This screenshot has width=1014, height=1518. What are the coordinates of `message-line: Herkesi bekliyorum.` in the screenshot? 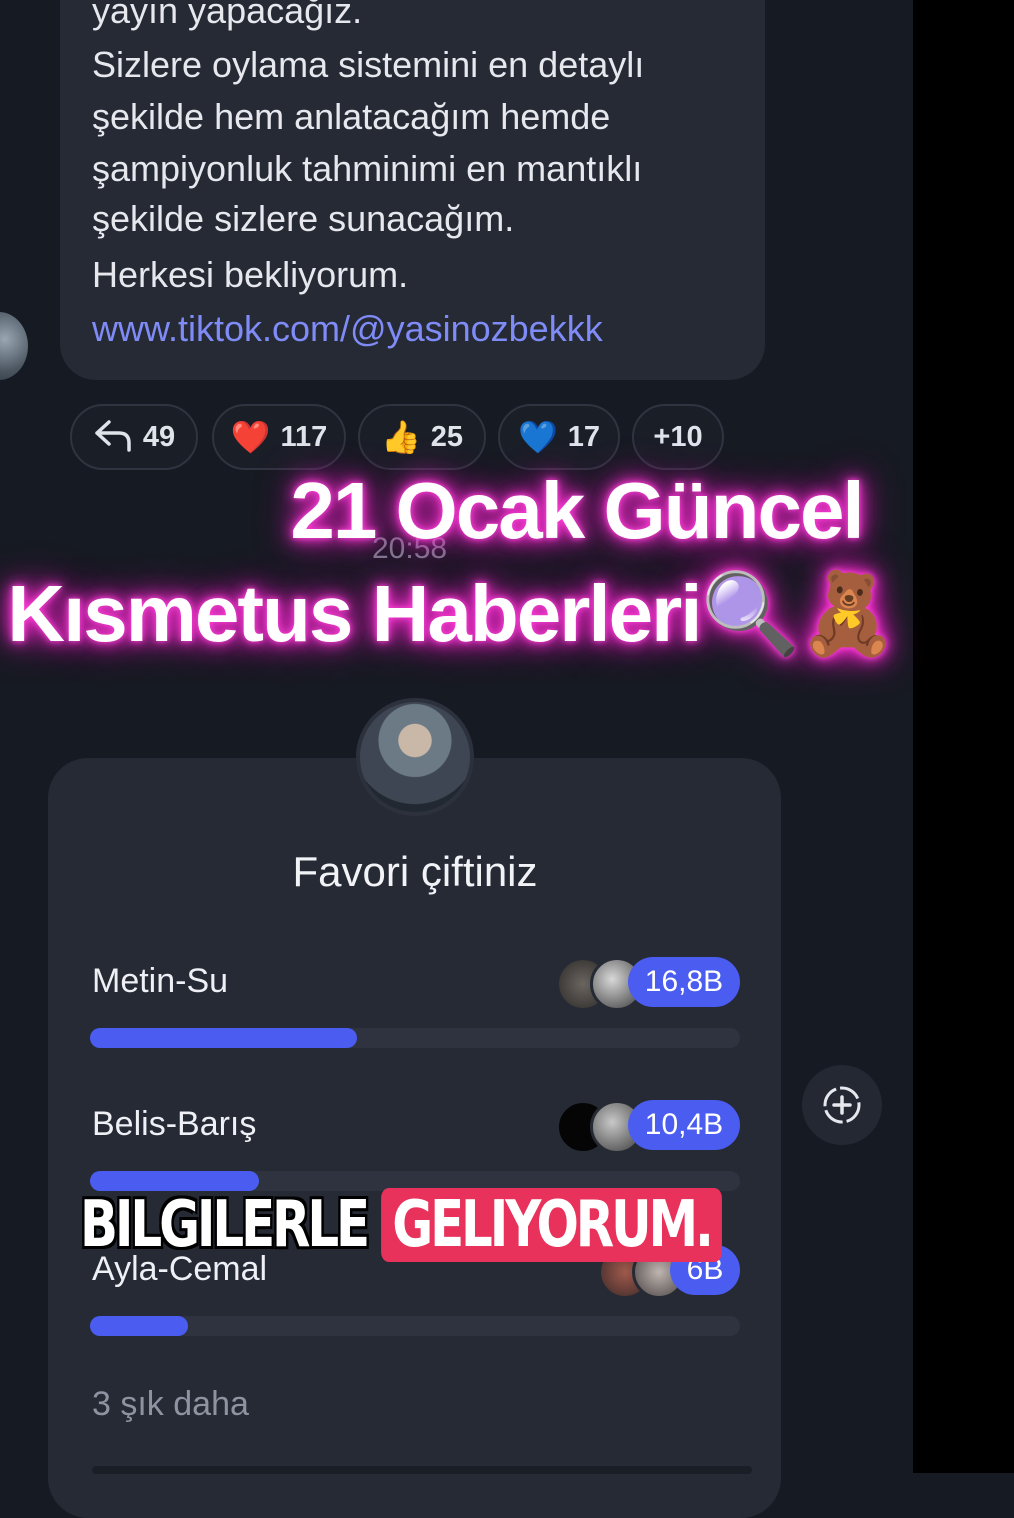 It's located at (250, 274).